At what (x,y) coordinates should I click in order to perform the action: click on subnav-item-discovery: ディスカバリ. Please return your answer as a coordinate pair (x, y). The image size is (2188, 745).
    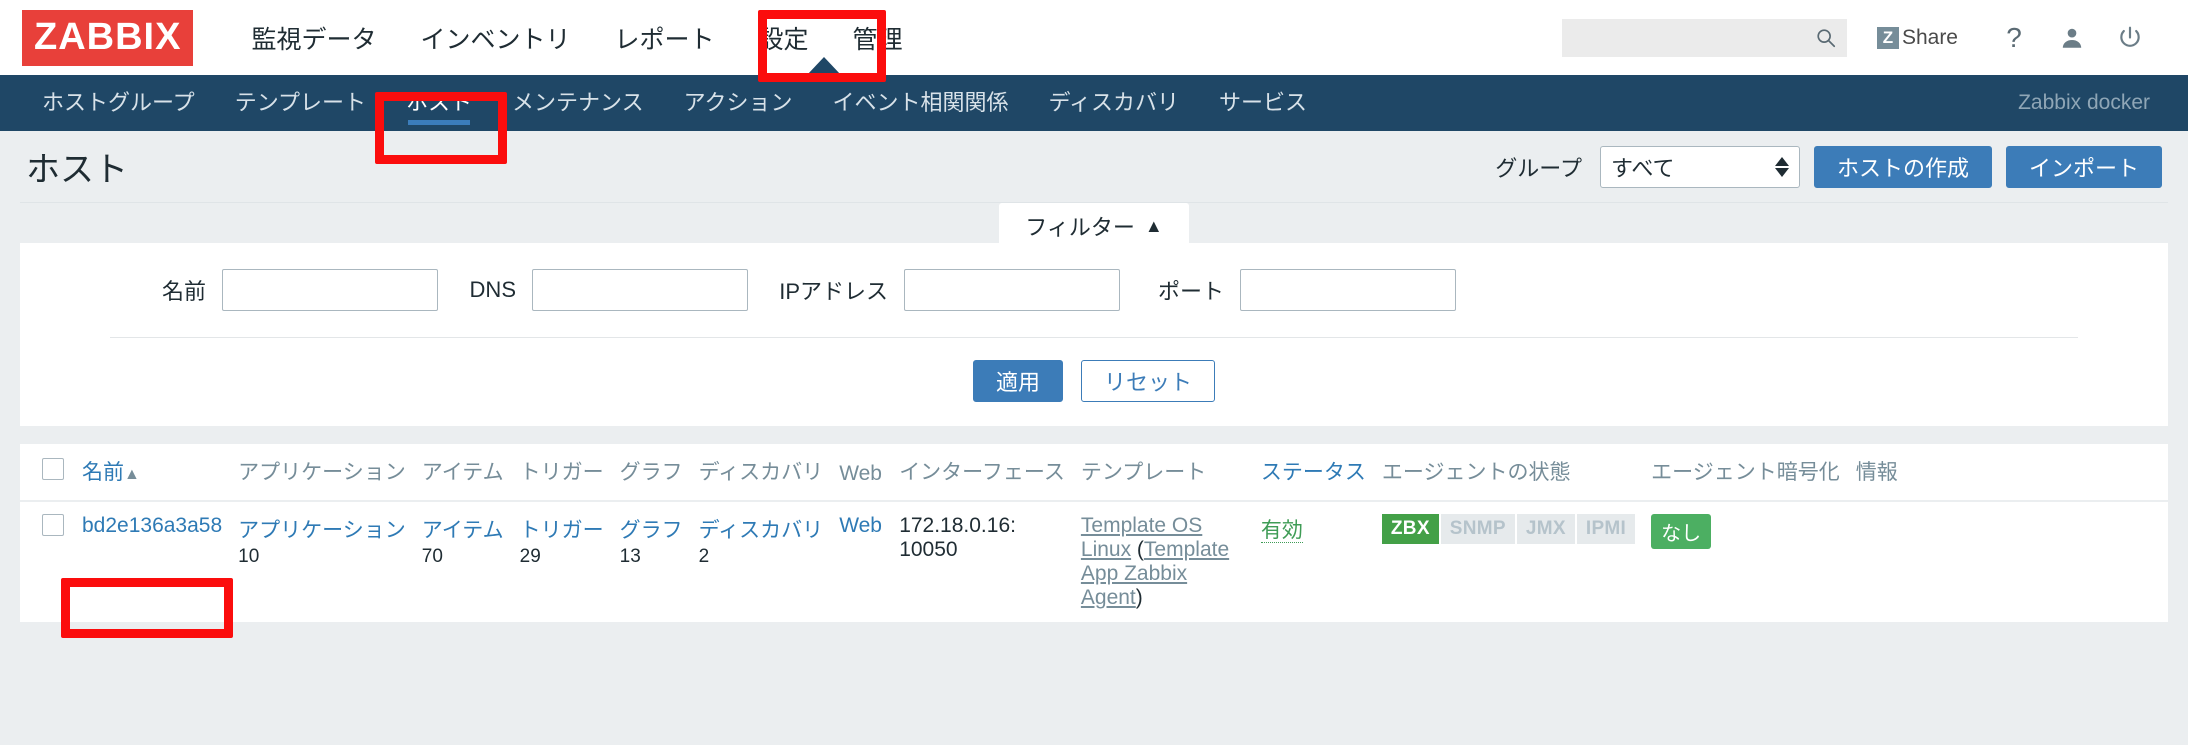
    Looking at the image, I should click on (1114, 103).